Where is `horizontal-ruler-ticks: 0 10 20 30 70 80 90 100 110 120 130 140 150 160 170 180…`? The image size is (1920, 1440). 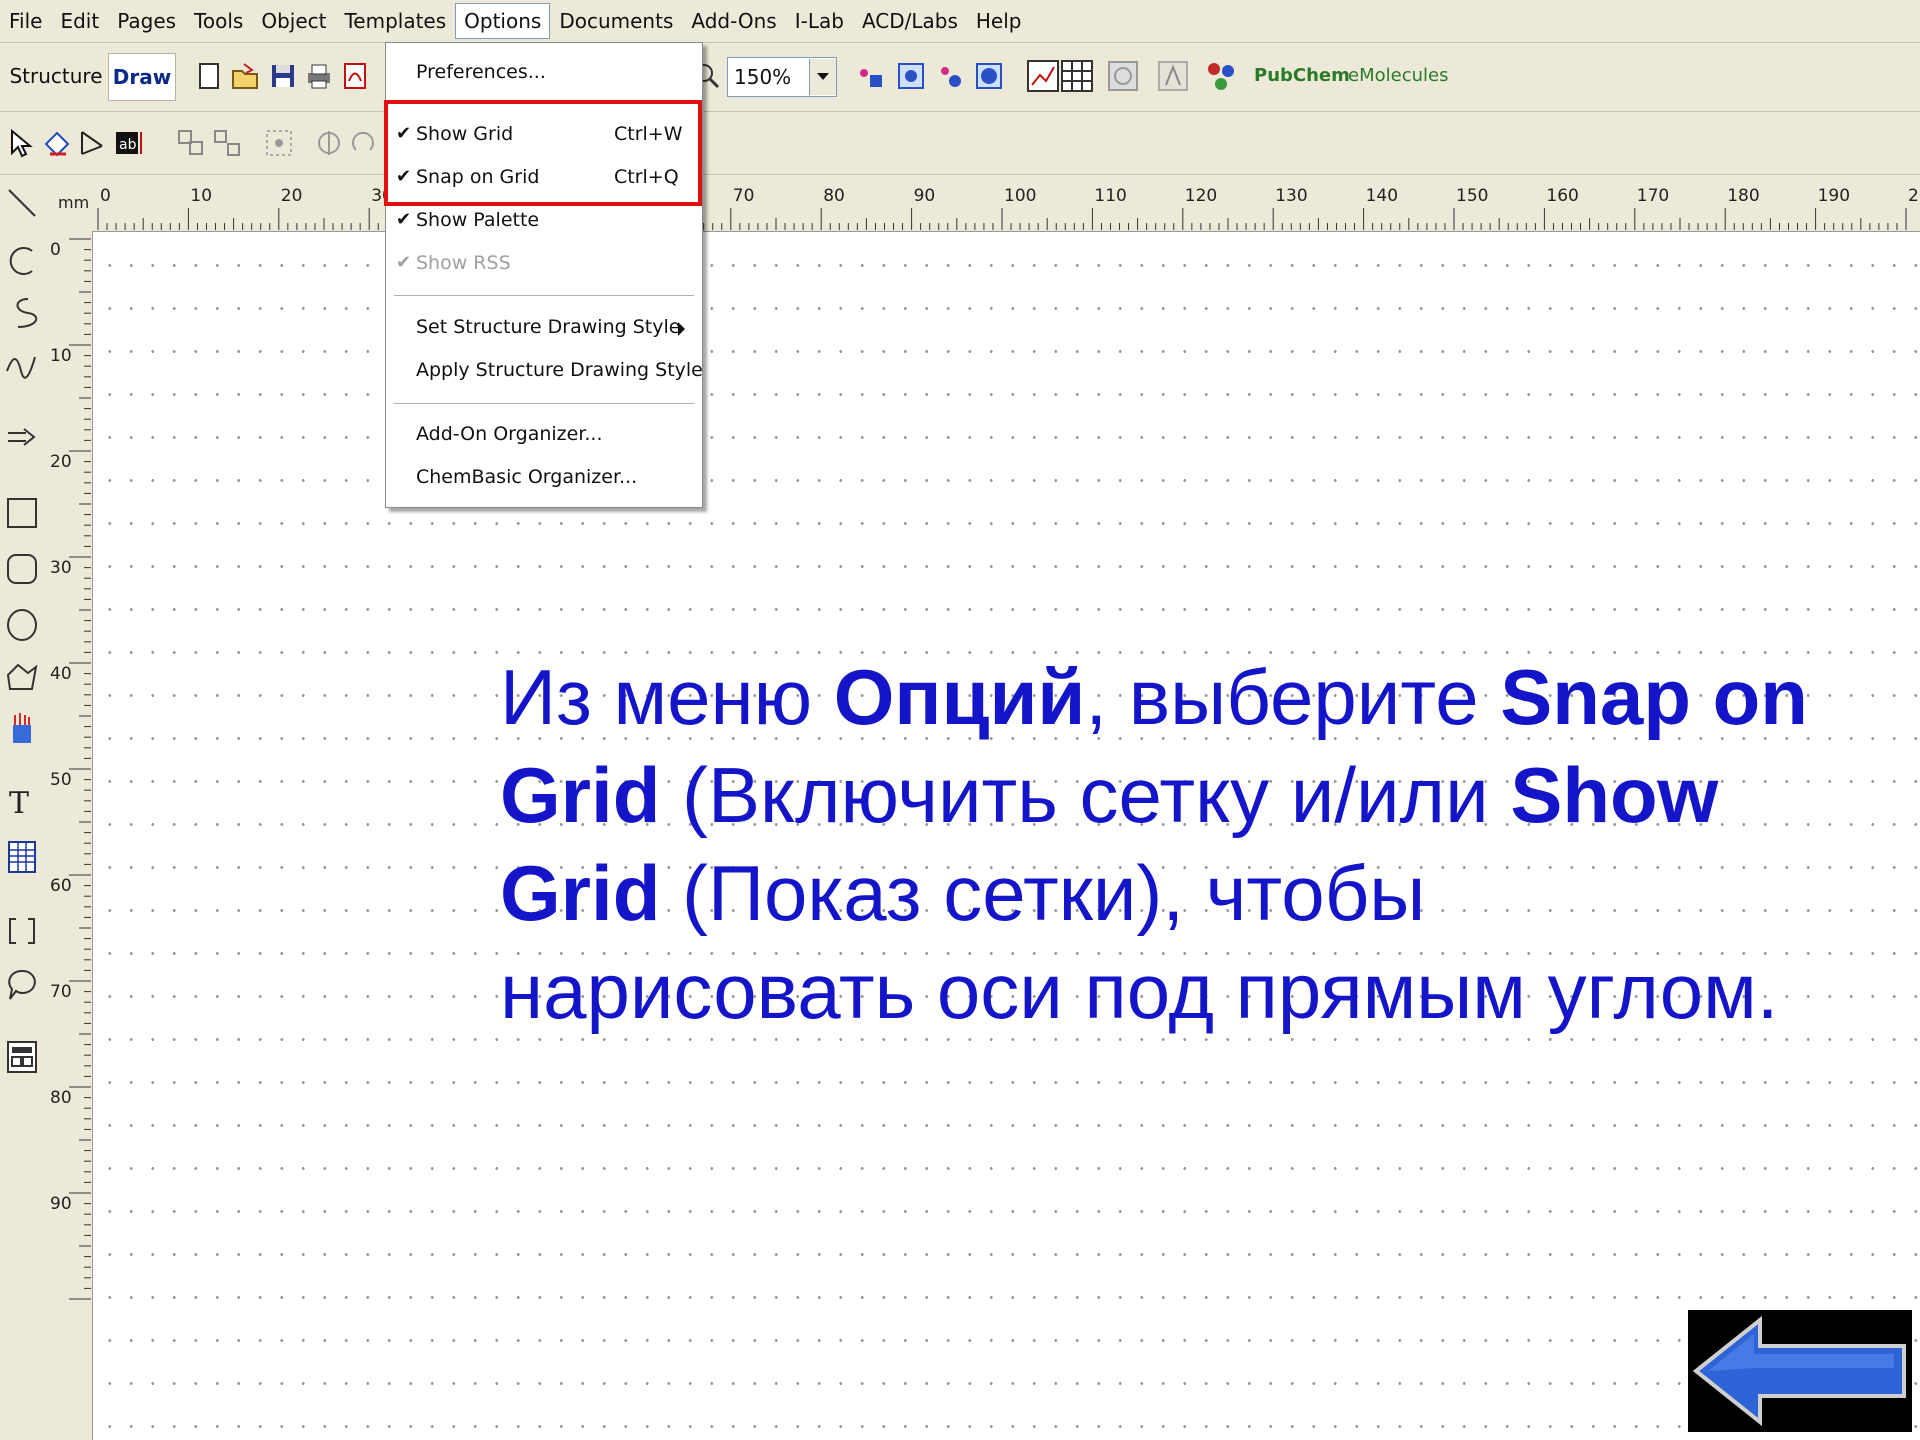 horizontal-ruler-ticks: 0 10 20 30 70 80 90 100 110 120 130 140 150 160 170 180… is located at coordinates (1008, 208).